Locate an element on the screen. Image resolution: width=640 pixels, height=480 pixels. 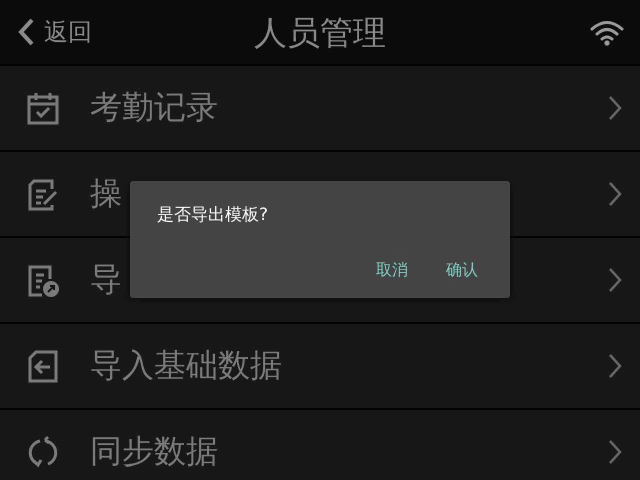
dialog-message: 是否导出模板? is located at coordinates (212, 215).